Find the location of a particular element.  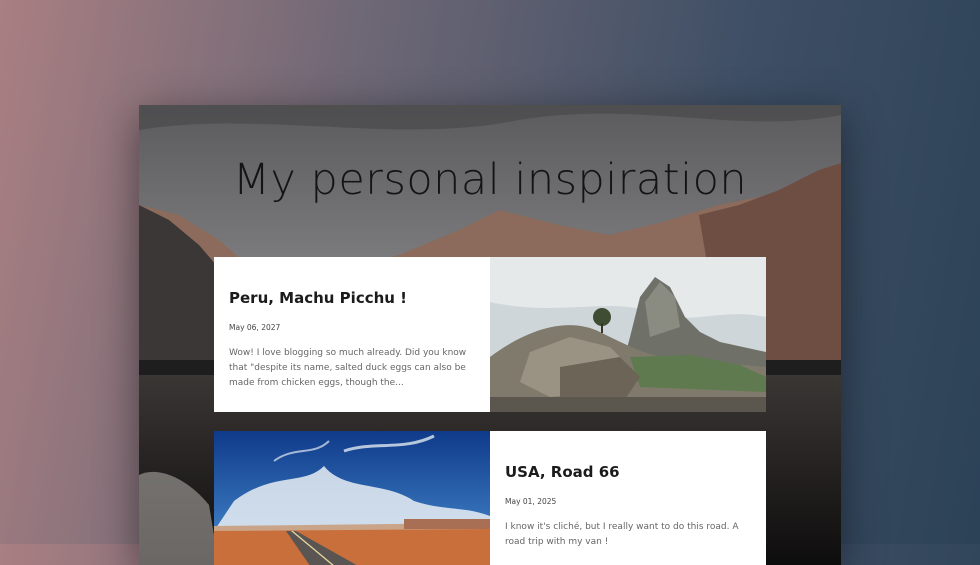

page-title: My personal inspiration is located at coordinates (490, 180).